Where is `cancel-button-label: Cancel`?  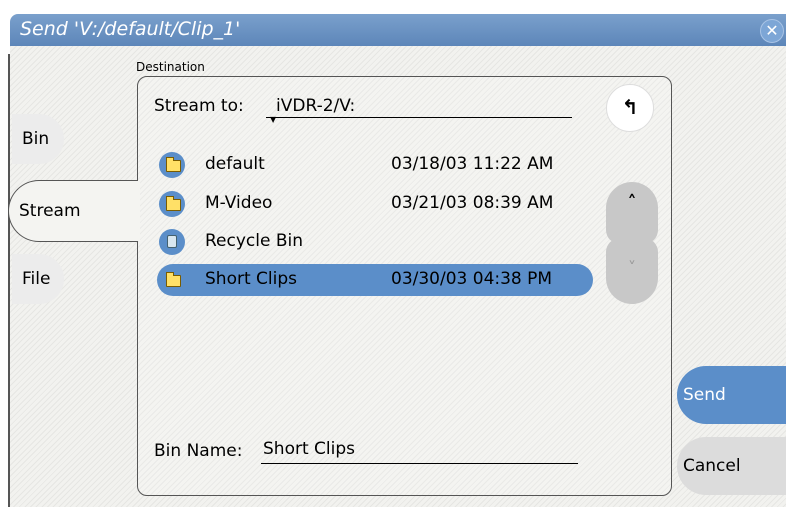 cancel-button-label: Cancel is located at coordinates (712, 466).